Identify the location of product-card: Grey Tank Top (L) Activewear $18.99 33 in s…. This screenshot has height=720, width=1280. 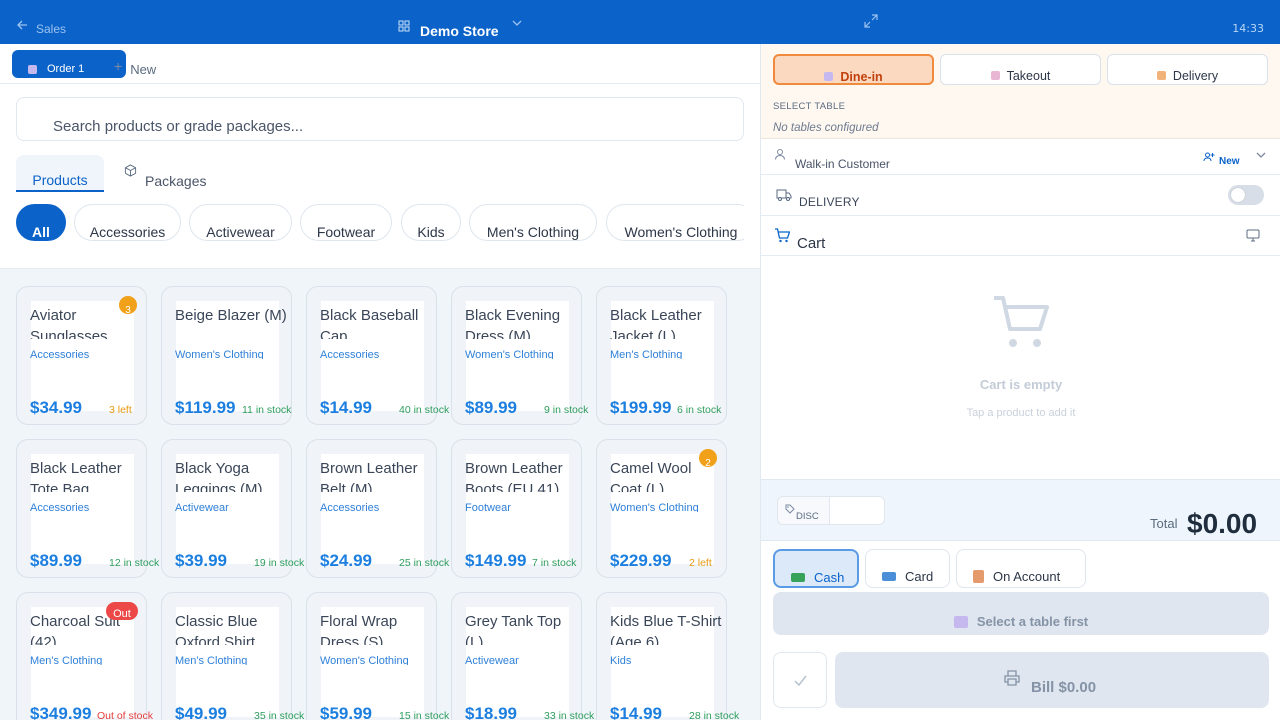
(522, 656).